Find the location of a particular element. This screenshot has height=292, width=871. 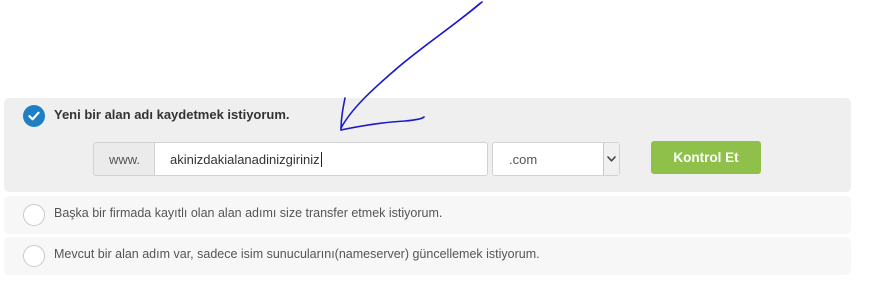

domain-input-value: akinizdakialanadinizgiriniz is located at coordinates (245, 159).